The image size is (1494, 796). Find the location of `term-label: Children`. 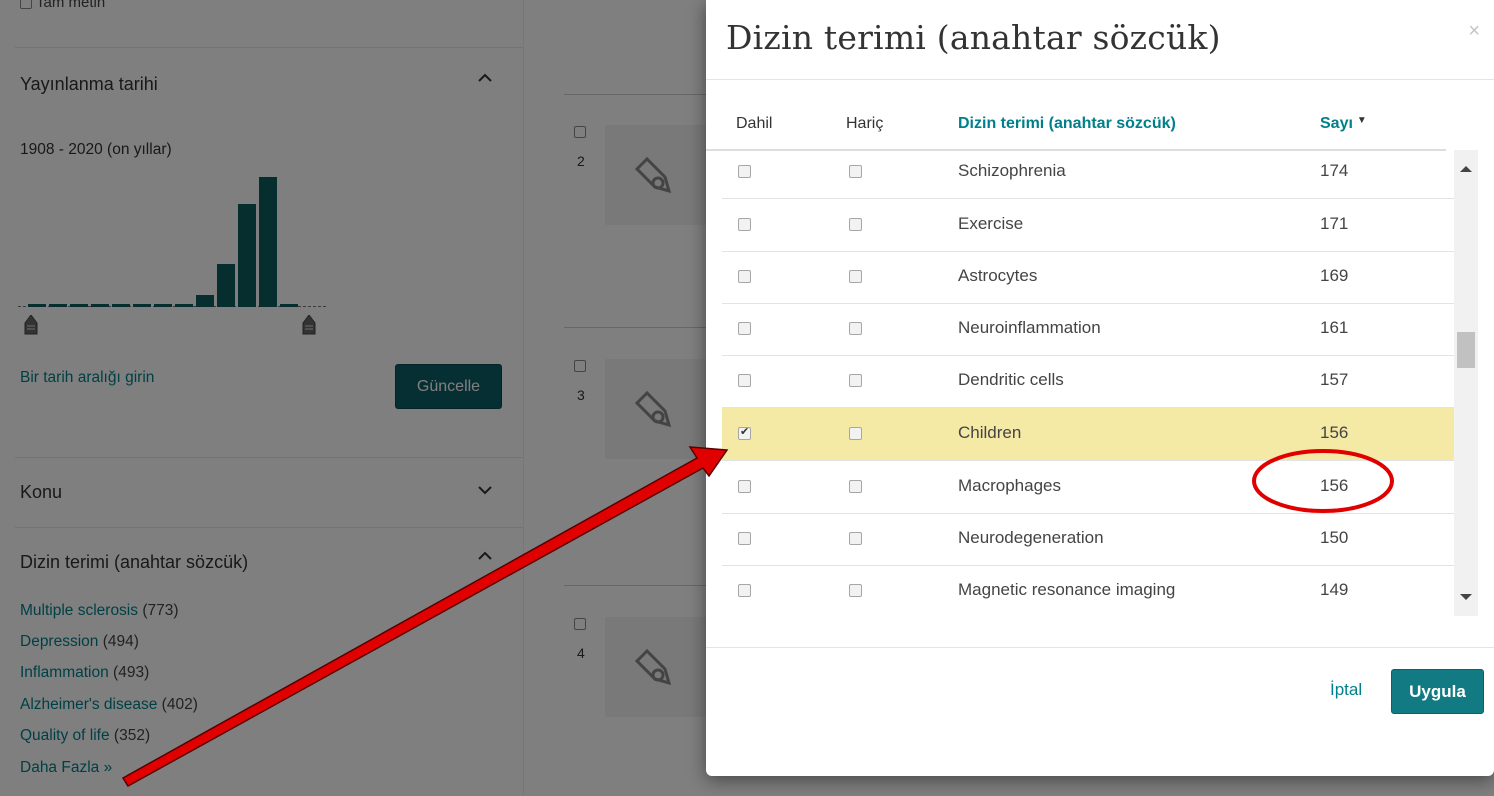

term-label: Children is located at coordinates (990, 432).